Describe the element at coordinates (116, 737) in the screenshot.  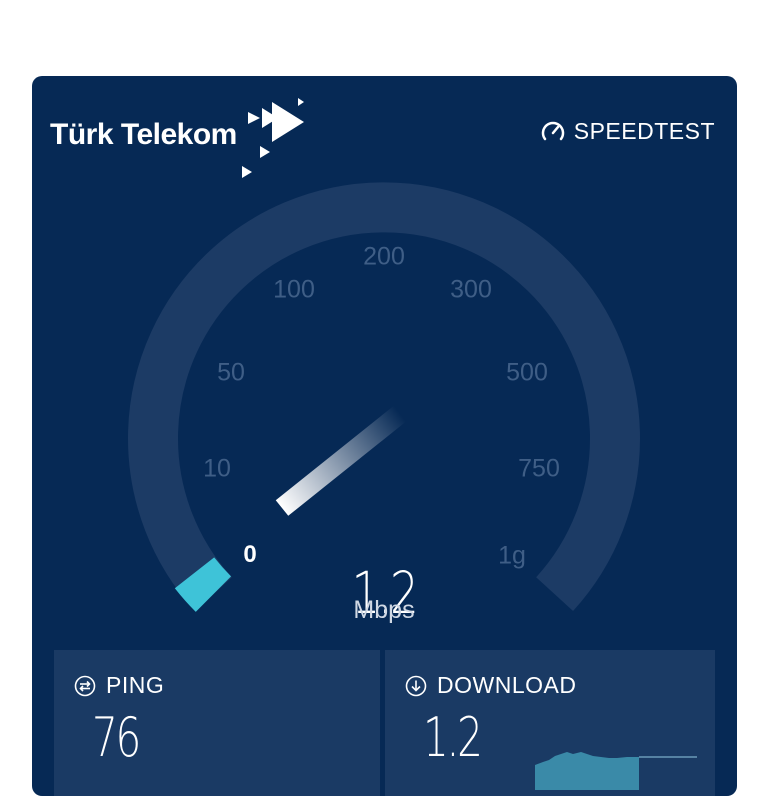
I see `ping-value: 76` at that location.